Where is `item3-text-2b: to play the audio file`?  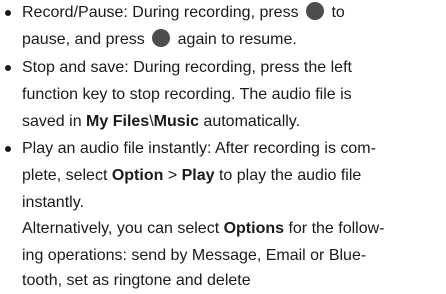 item3-text-2b: to play the audio file is located at coordinates (288, 175).